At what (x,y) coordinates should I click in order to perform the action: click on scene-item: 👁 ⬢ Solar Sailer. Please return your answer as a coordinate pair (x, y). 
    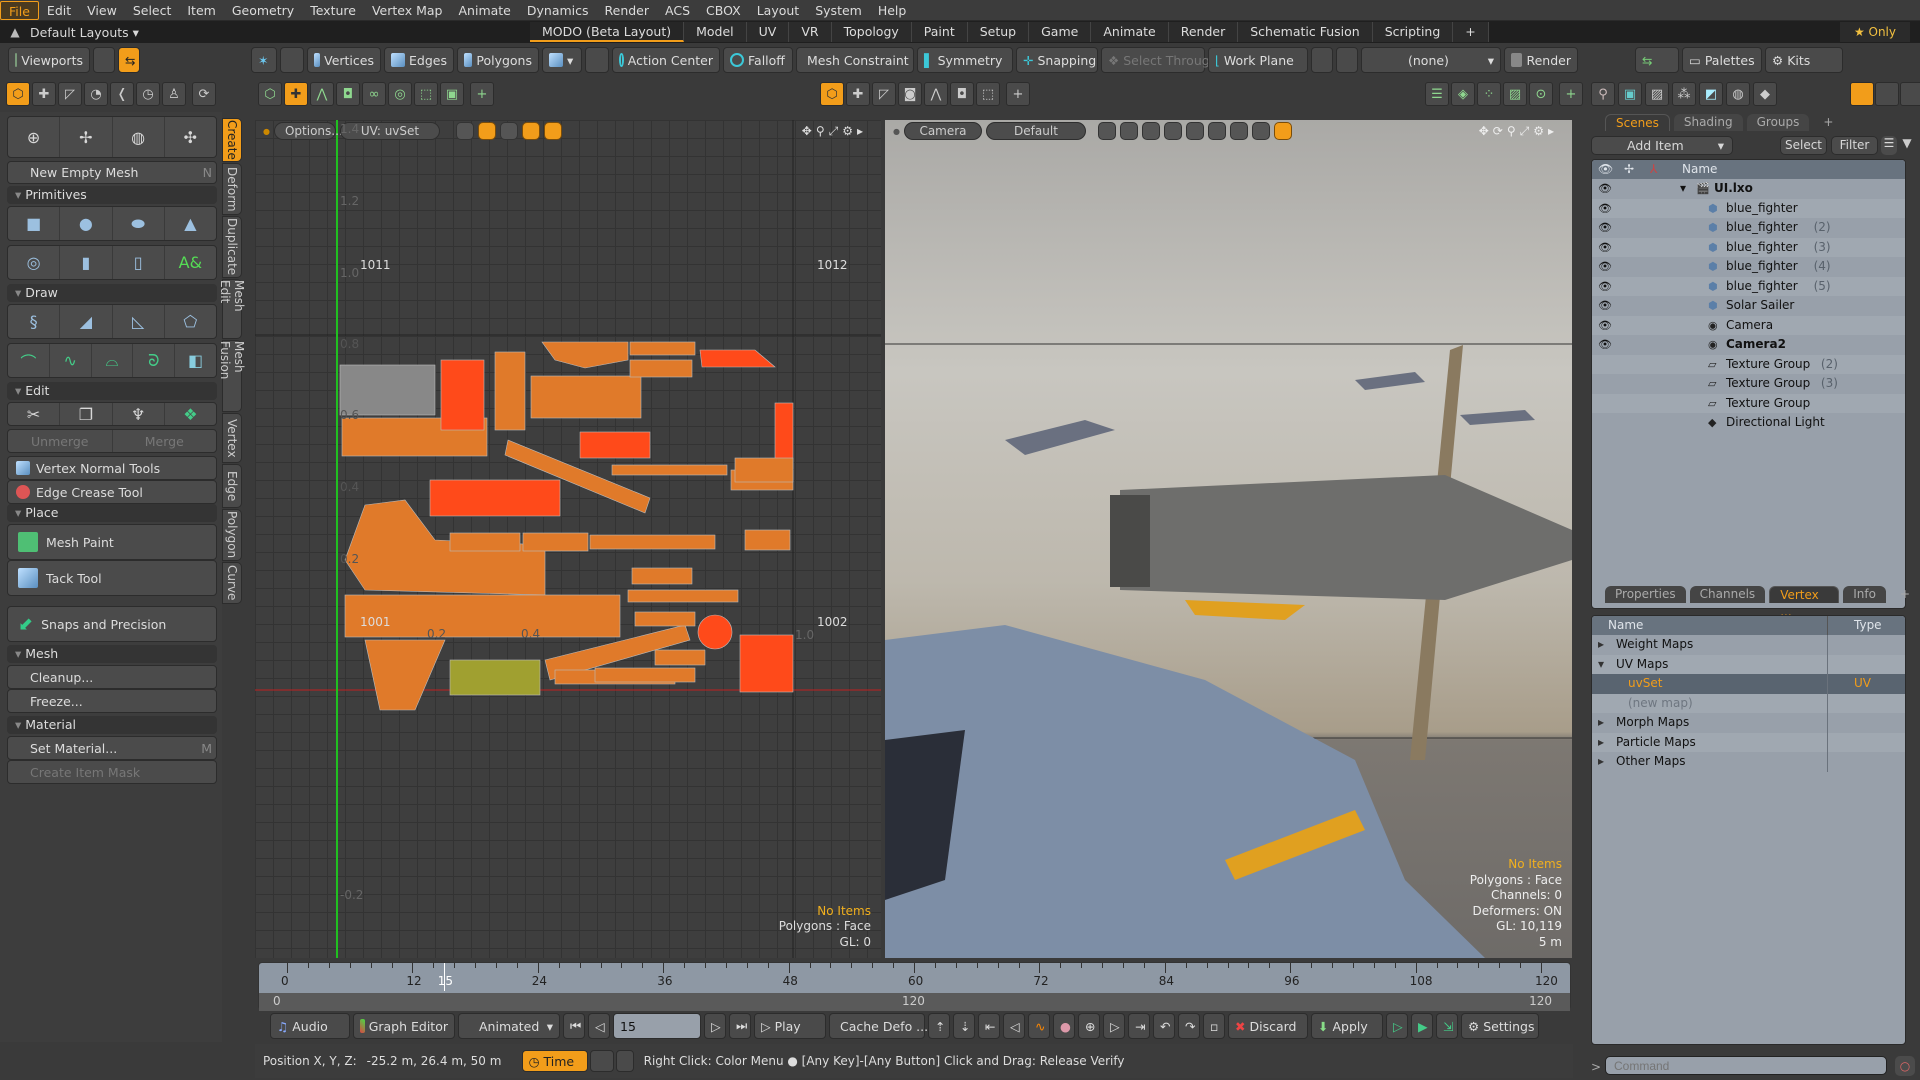
    Looking at the image, I should click on (1748, 306).